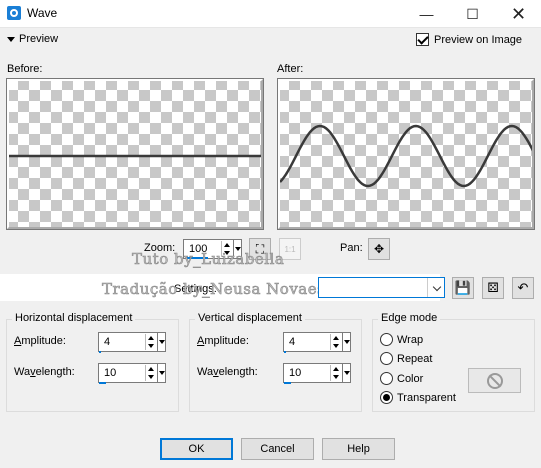 The height and width of the screenshot is (468, 541). I want to click on edge-color-swatch, so click(494, 380).